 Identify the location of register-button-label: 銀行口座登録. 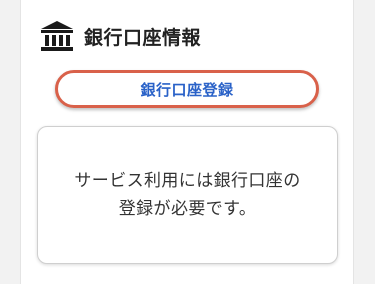
(187, 89).